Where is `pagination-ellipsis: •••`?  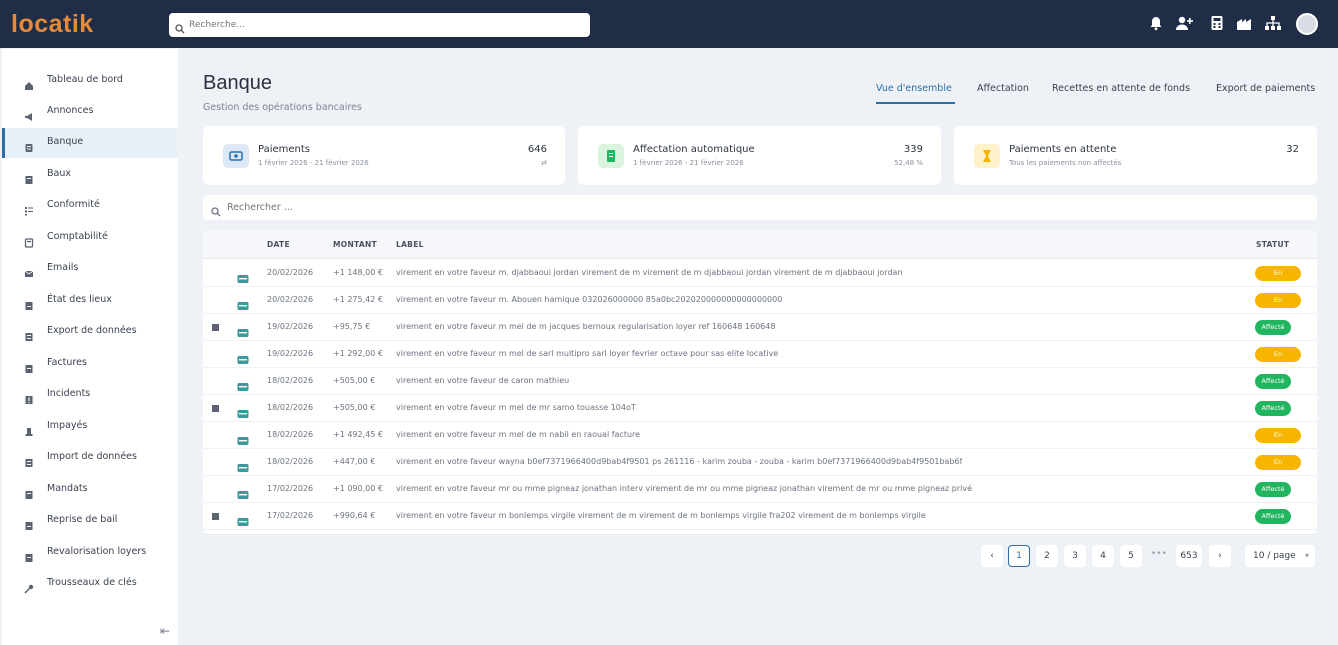 pagination-ellipsis: ••• is located at coordinates (1159, 554).